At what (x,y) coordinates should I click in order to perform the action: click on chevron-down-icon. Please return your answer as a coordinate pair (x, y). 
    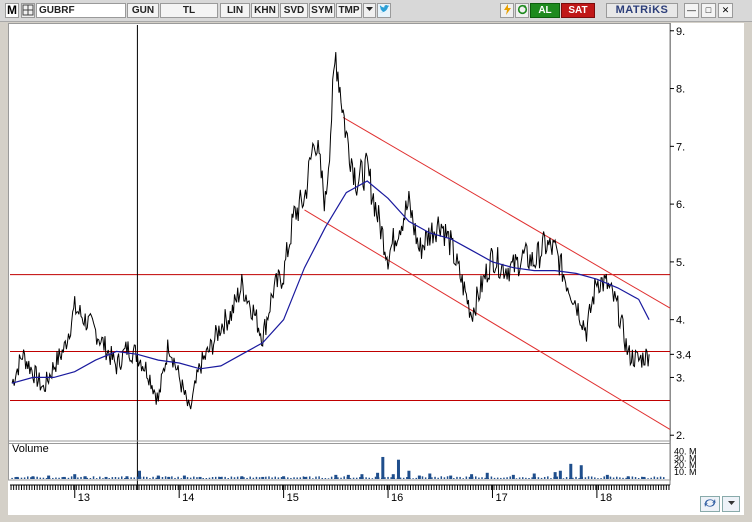
    Looking at the image, I should click on (369, 10).